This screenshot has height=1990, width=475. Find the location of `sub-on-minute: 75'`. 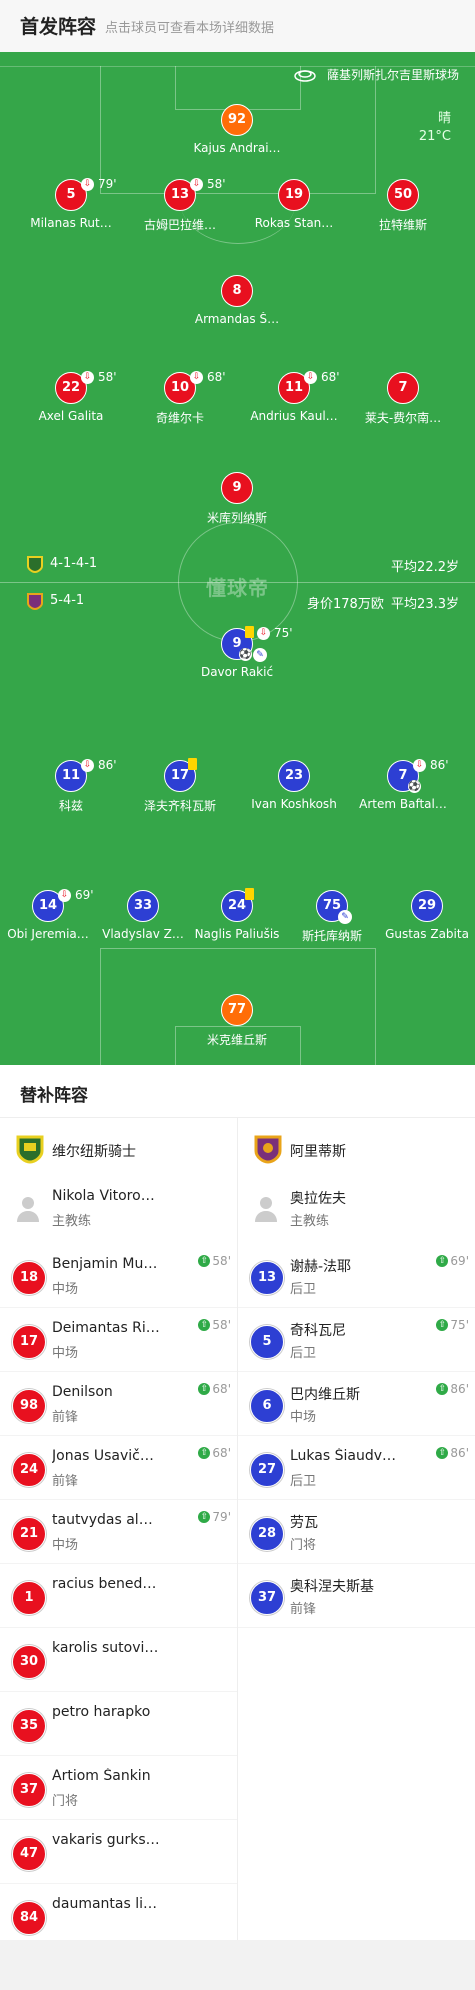

sub-on-minute: 75' is located at coordinates (459, 1325).